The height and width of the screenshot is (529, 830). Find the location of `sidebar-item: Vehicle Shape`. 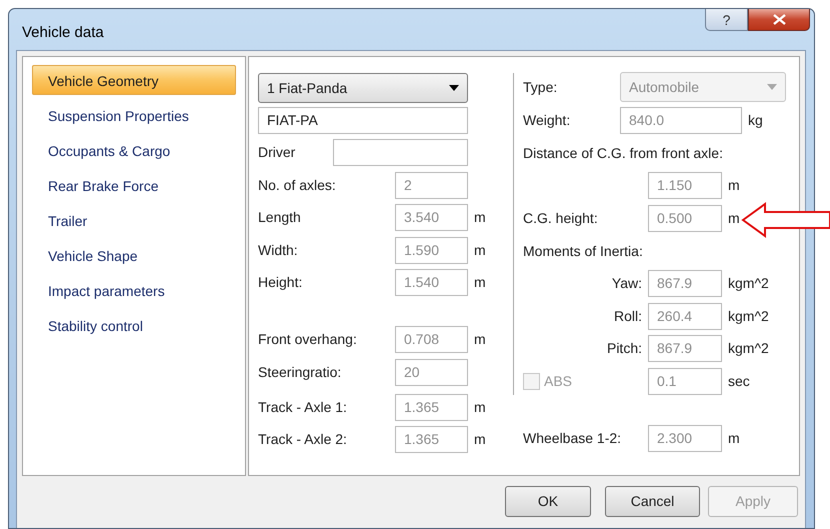

sidebar-item: Vehicle Shape is located at coordinates (134, 255).